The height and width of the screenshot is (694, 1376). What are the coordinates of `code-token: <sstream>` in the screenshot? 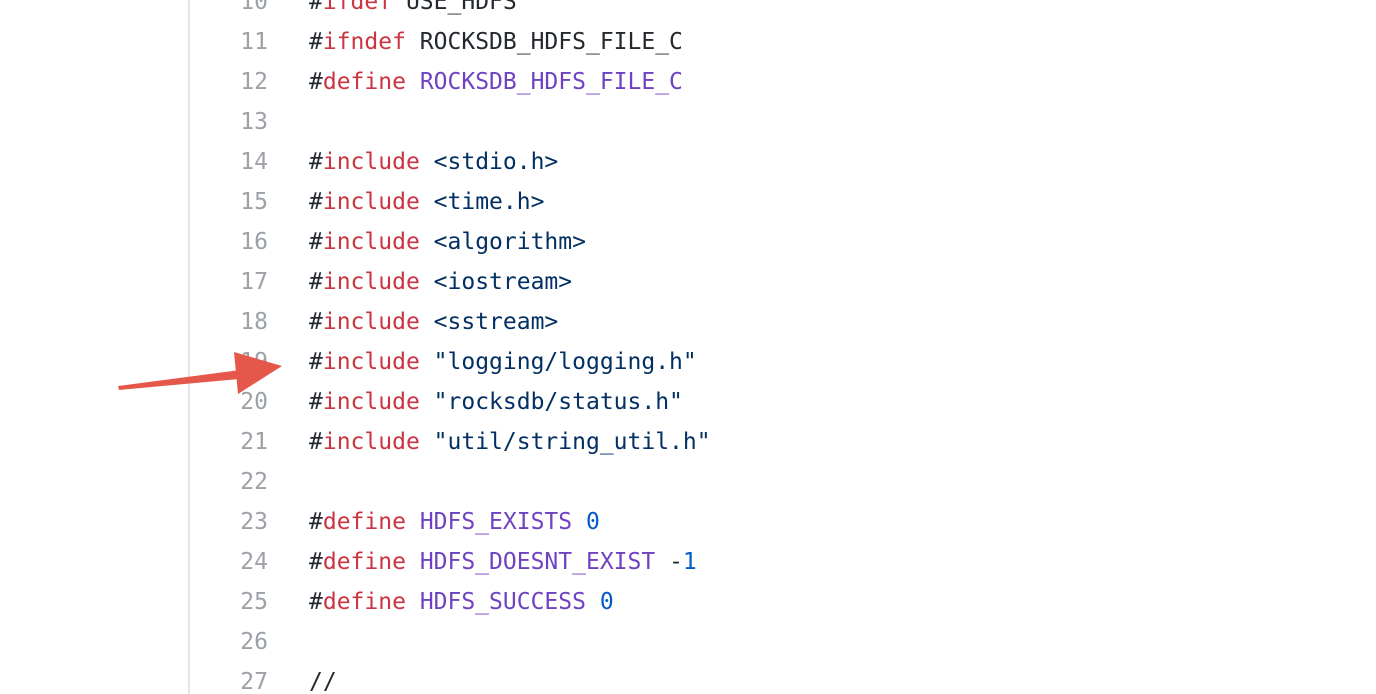 It's located at (496, 322).